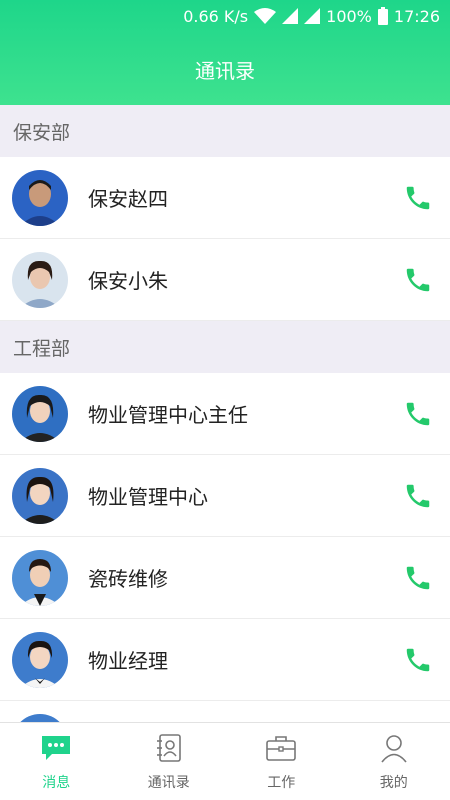 The height and width of the screenshot is (800, 450). What do you see at coordinates (168, 783) in the screenshot?
I see `tab-label: 通讯录` at bounding box center [168, 783].